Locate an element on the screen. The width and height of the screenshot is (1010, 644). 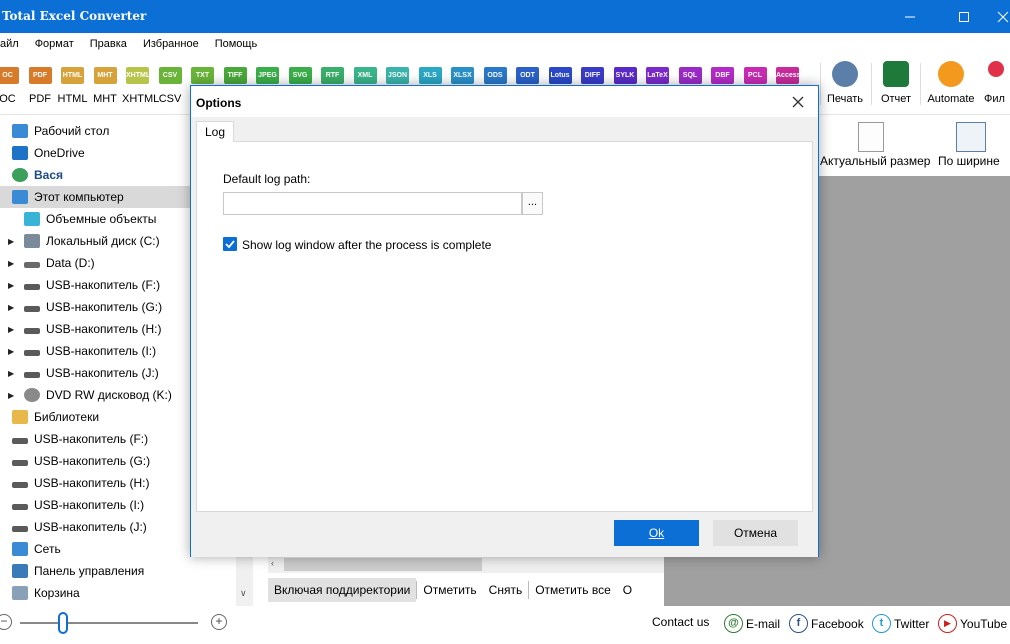
menu-help: Помощь is located at coordinates (236, 44).